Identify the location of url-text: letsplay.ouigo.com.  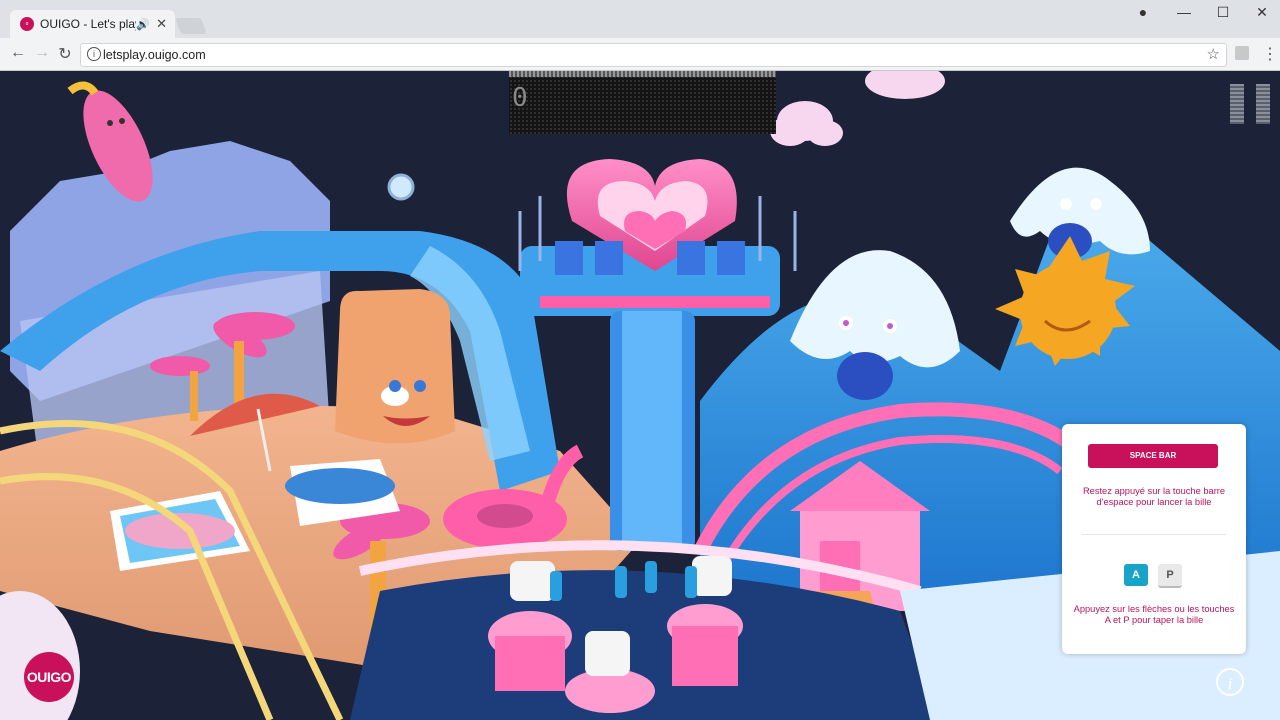
(154, 55).